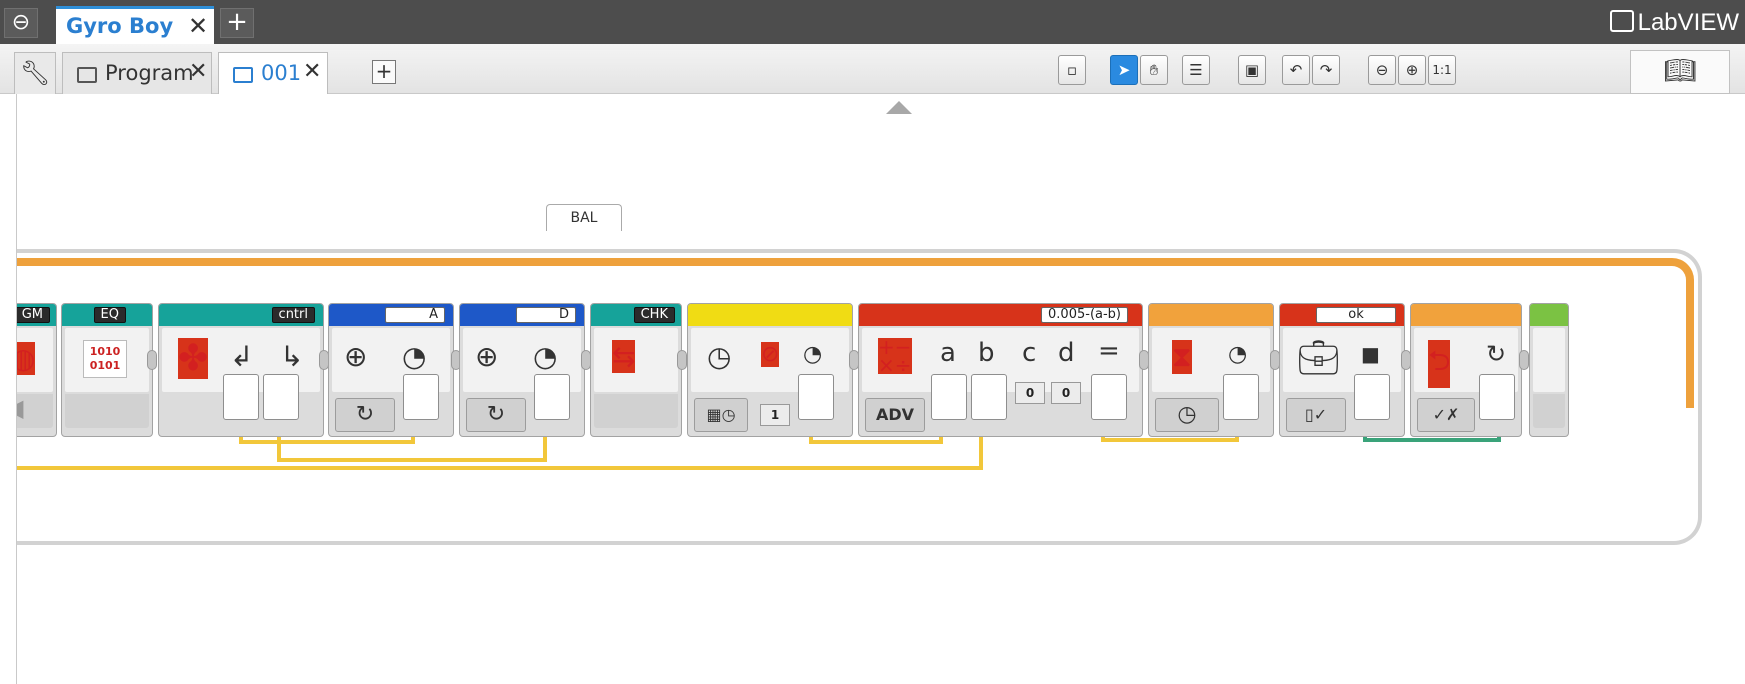 Image resolution: width=1745 pixels, height=684 pixels. What do you see at coordinates (1000, 315) in the screenshot?
I see `block-header: 0.005-(a-b)` at bounding box center [1000, 315].